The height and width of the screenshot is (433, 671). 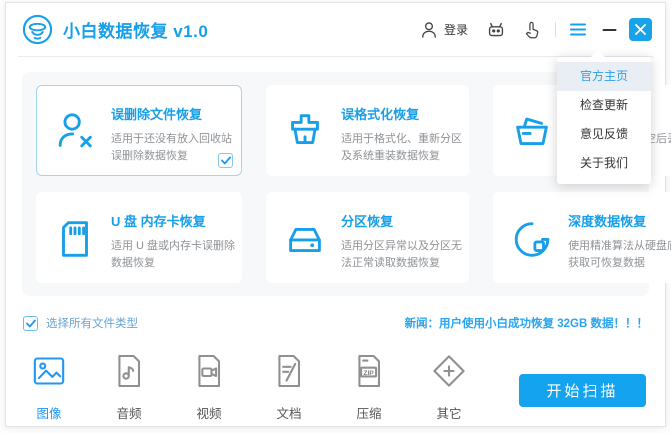 I want to click on start-scan-button: 开始扫描, so click(x=582, y=390).